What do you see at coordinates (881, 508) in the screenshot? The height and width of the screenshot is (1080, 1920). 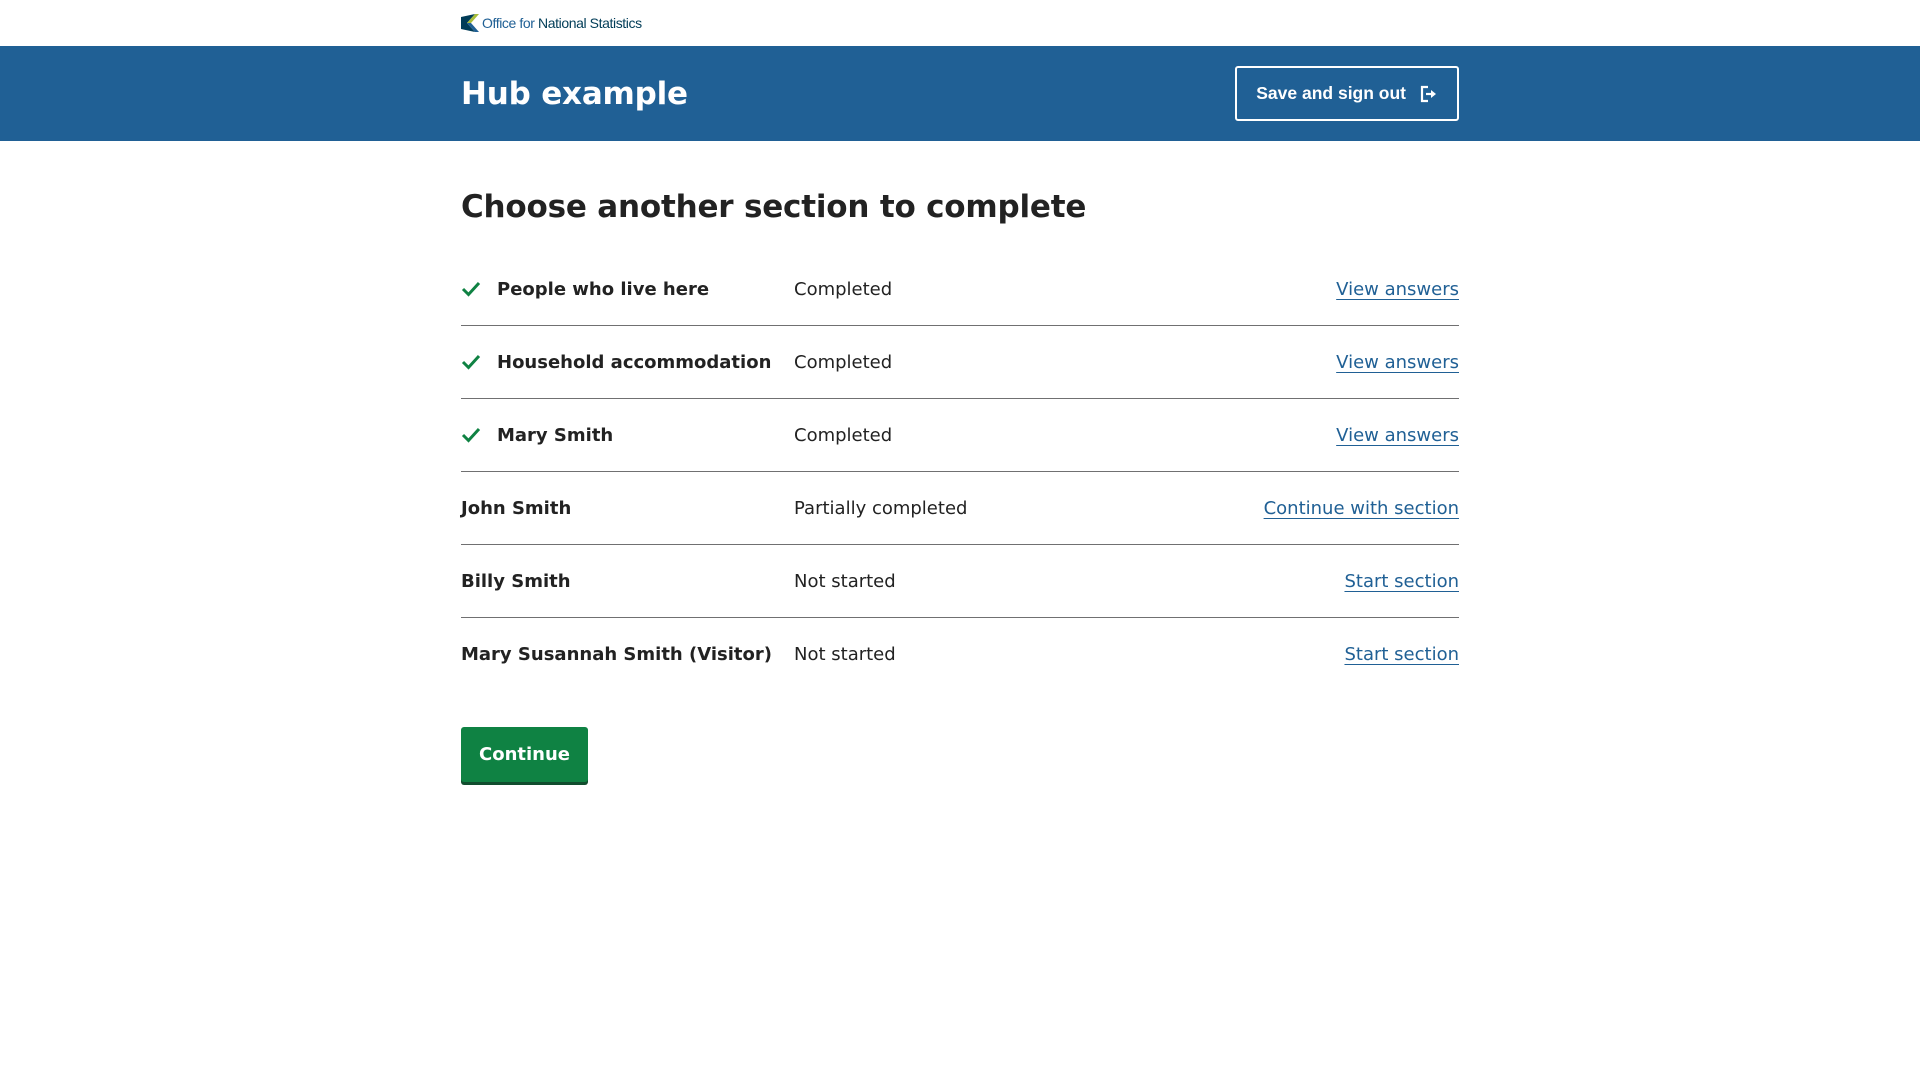 I see `section-status: Partially completed` at bounding box center [881, 508].